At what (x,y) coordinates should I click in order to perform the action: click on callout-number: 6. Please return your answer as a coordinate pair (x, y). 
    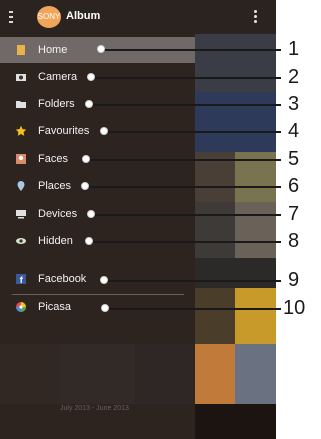
    Looking at the image, I should click on (294, 186).